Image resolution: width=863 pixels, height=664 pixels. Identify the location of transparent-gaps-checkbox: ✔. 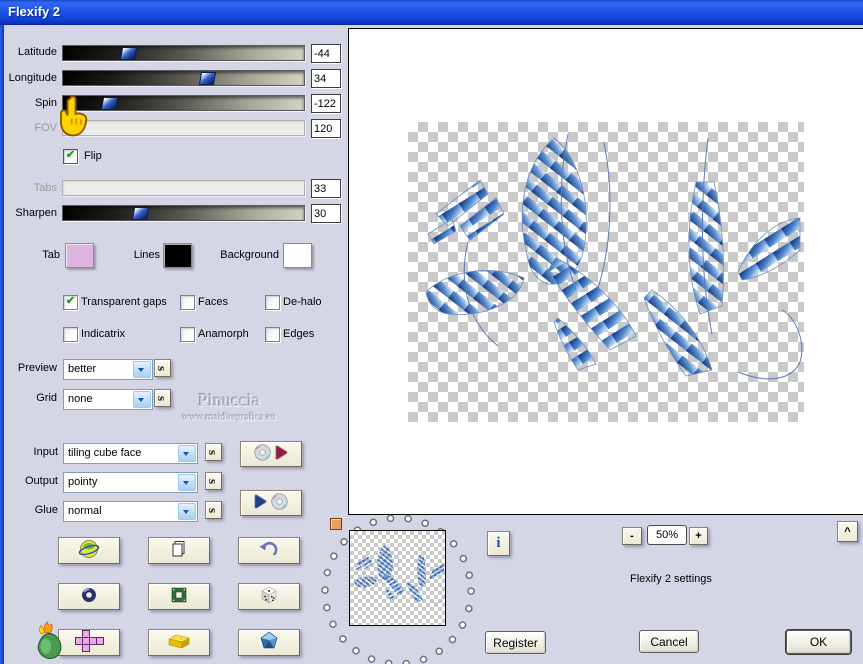
(70, 302).